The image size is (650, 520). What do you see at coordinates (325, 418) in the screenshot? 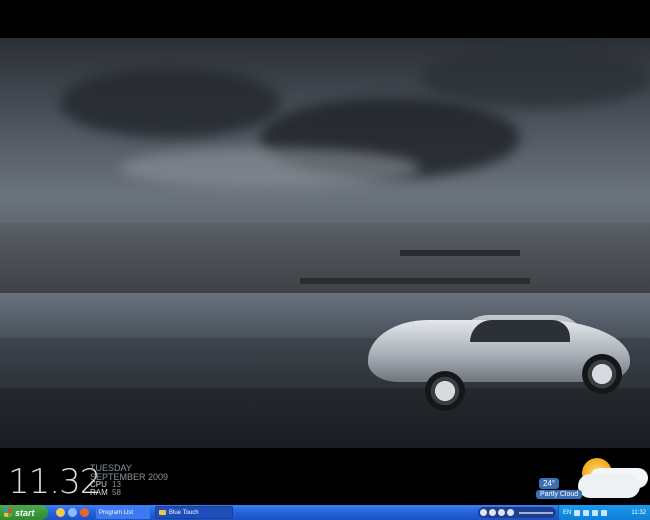
I see `wallpaper-road` at bounding box center [325, 418].